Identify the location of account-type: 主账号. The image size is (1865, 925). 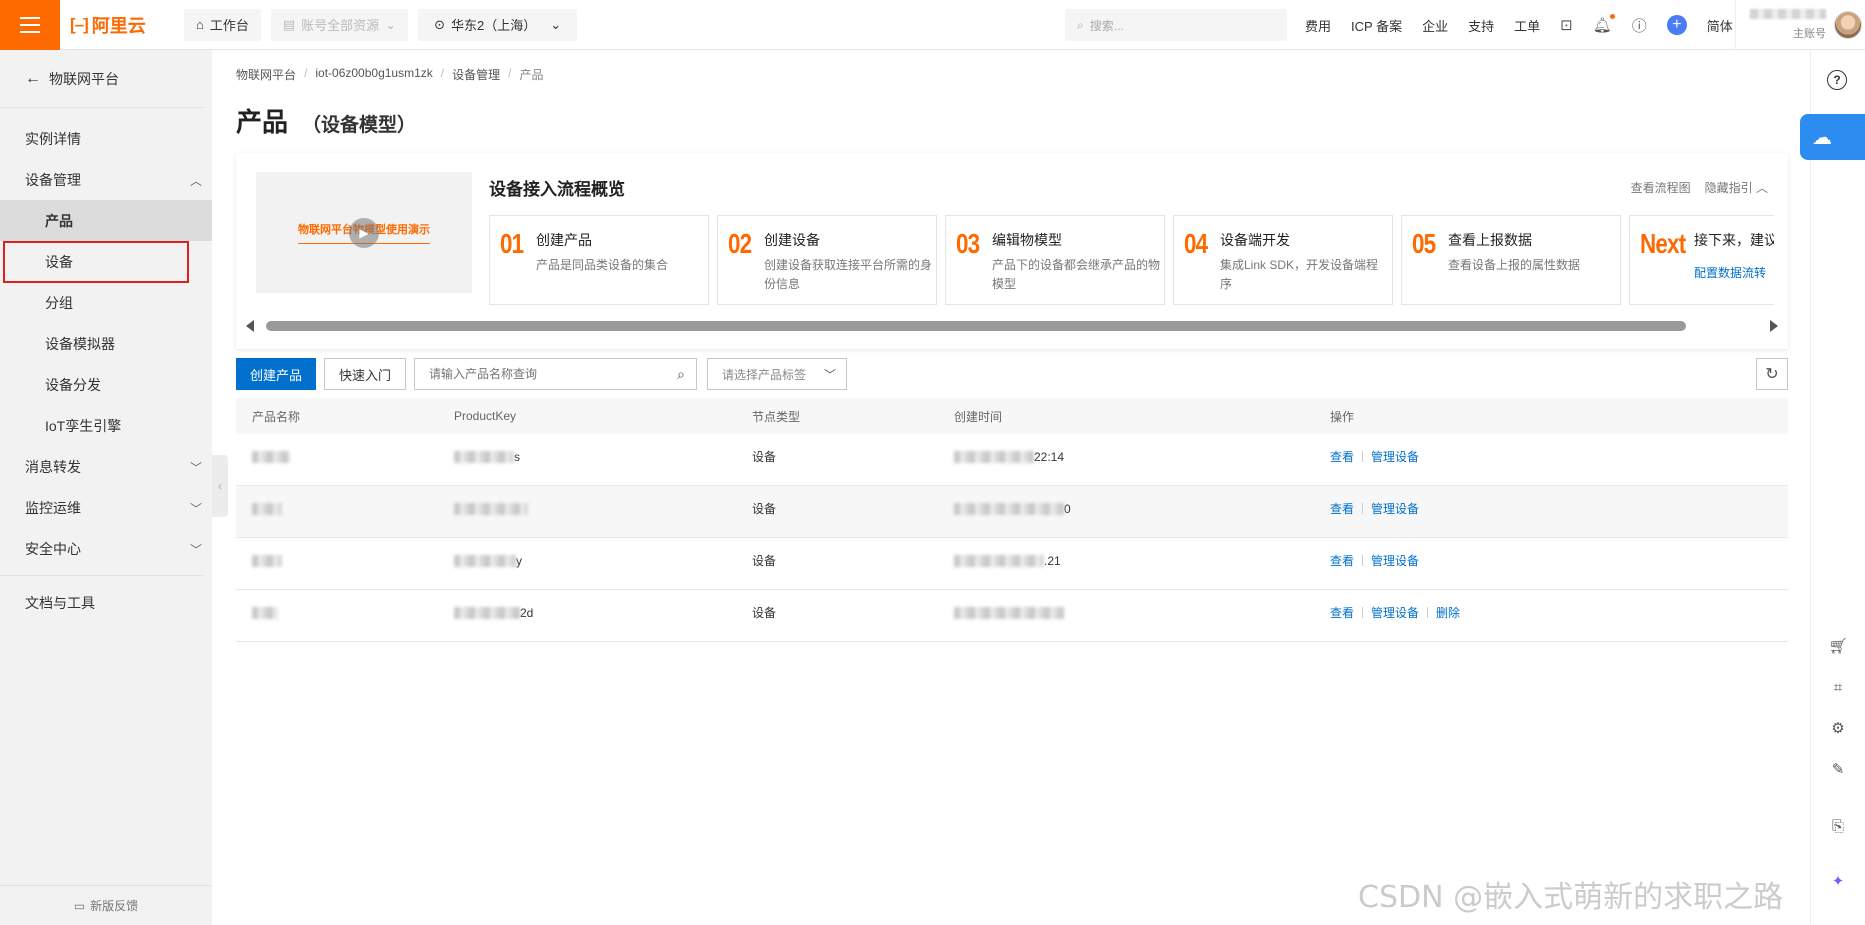
(1809, 34).